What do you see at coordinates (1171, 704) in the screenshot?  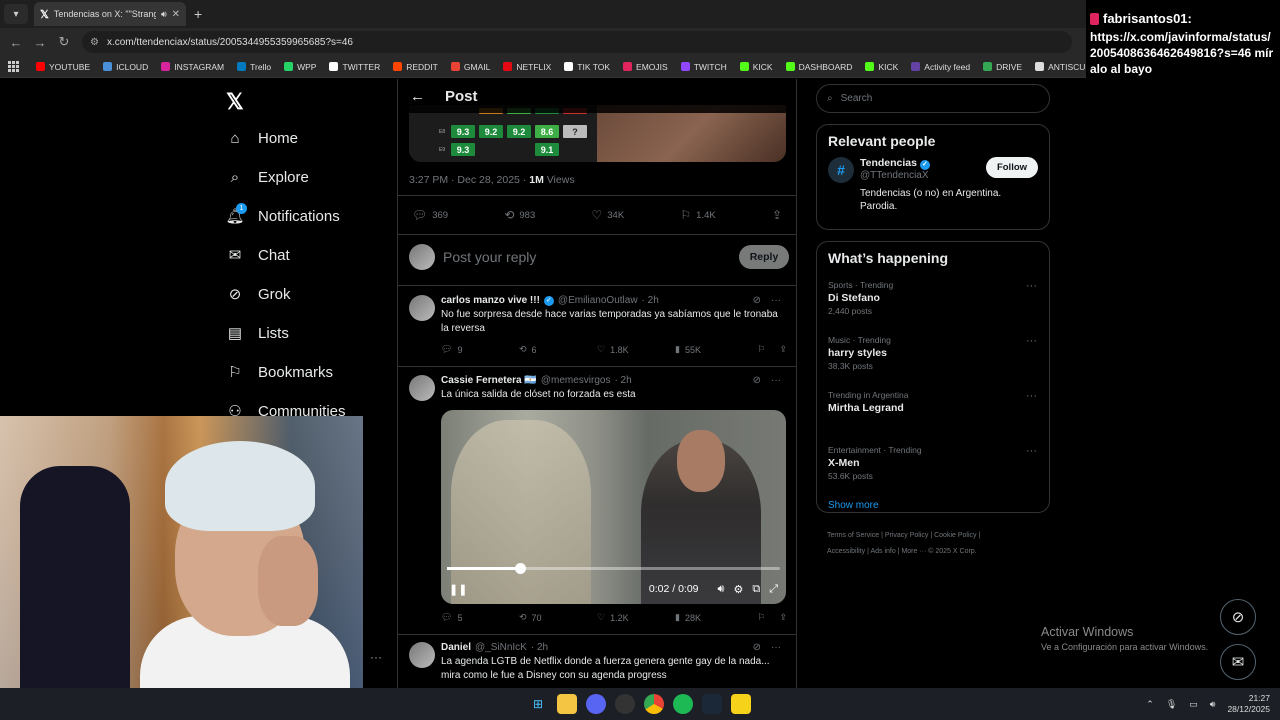 I see `mic-icon: 🎙︎` at bounding box center [1171, 704].